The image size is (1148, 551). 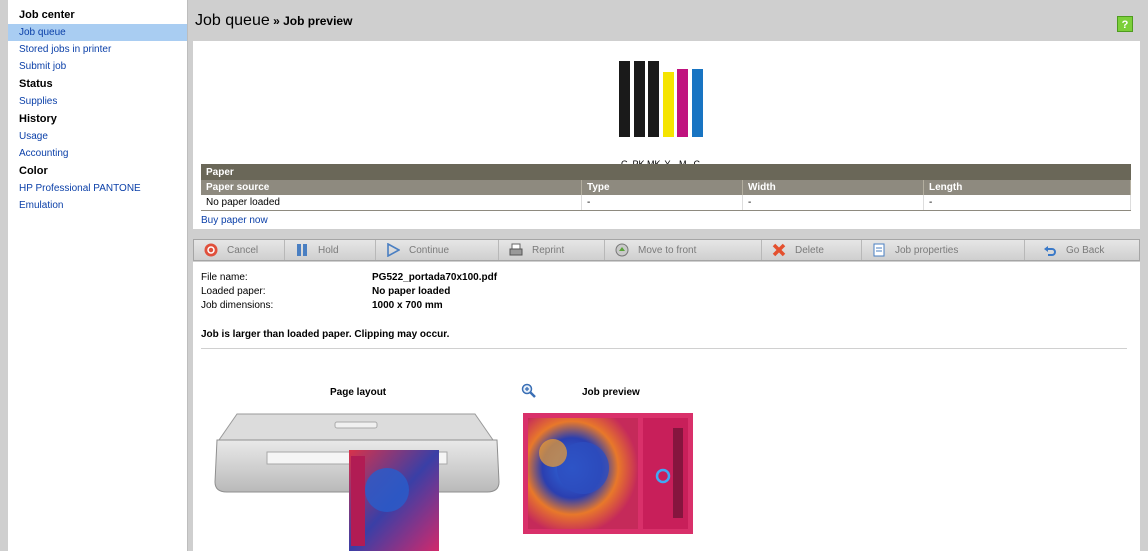 What do you see at coordinates (97, 66) in the screenshot?
I see `sidebar-item: Submit job` at bounding box center [97, 66].